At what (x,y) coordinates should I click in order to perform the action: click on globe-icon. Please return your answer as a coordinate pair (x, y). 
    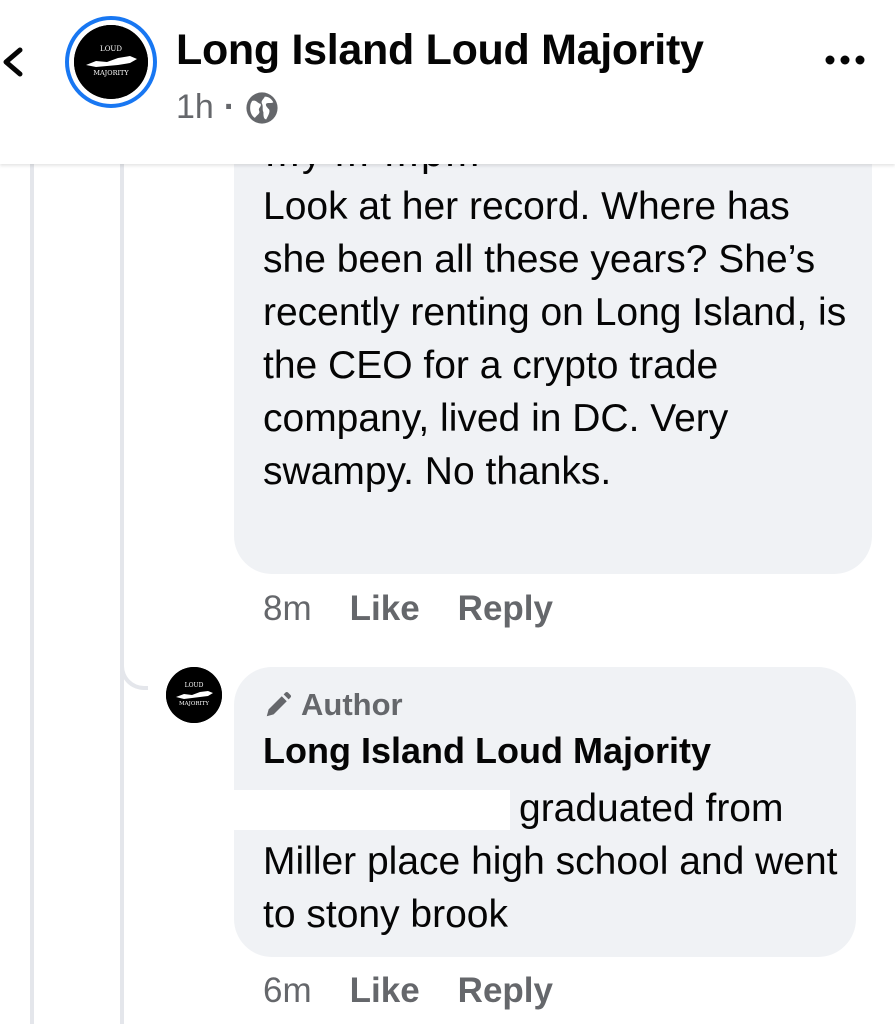
    Looking at the image, I should click on (262, 107).